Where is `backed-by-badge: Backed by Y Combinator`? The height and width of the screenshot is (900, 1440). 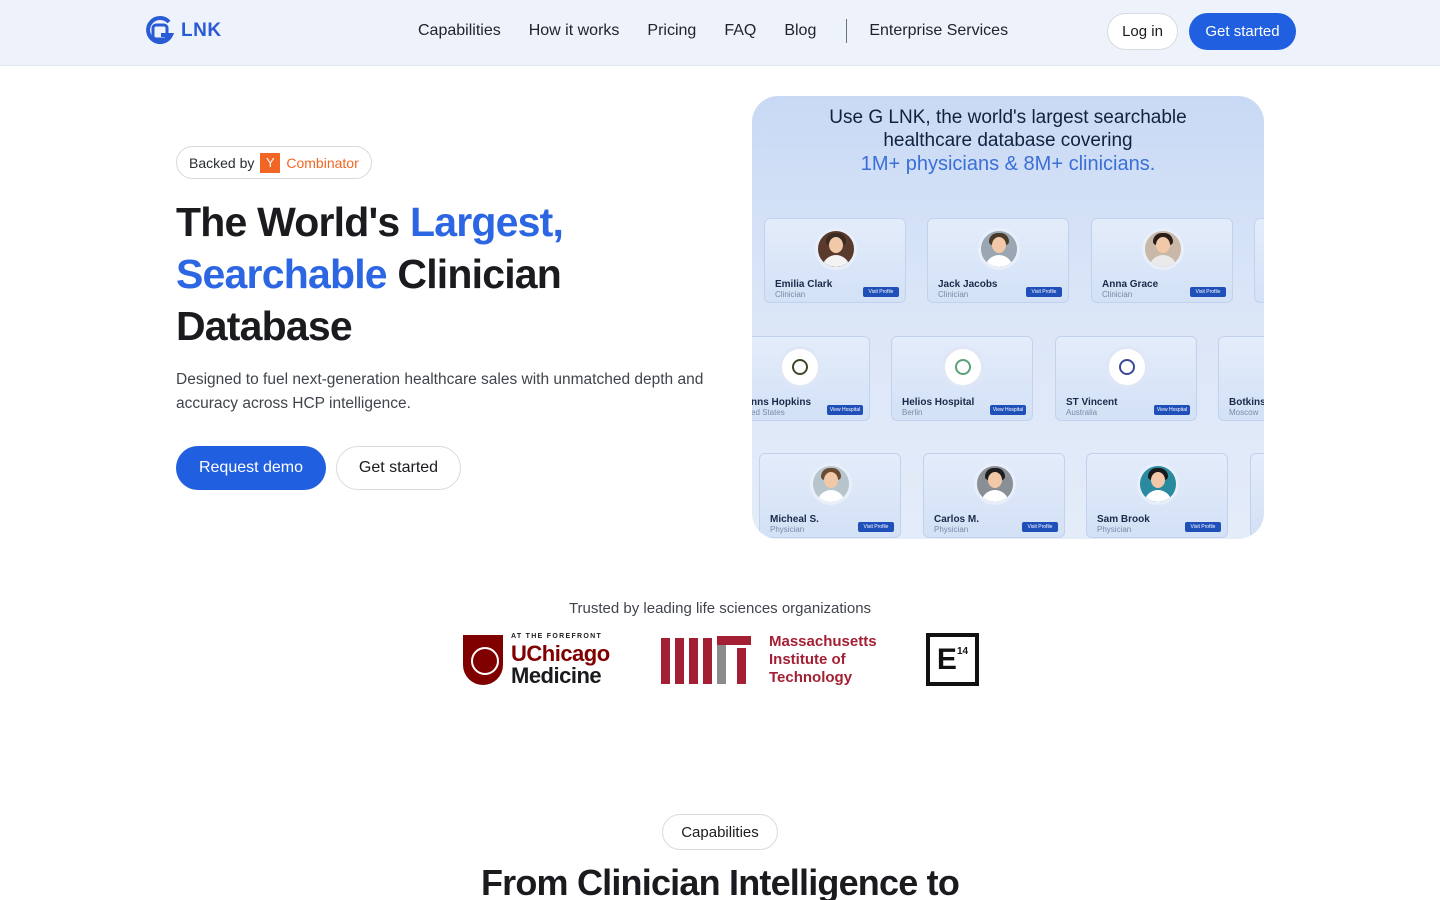 backed-by-badge: Backed by Y Combinator is located at coordinates (274, 162).